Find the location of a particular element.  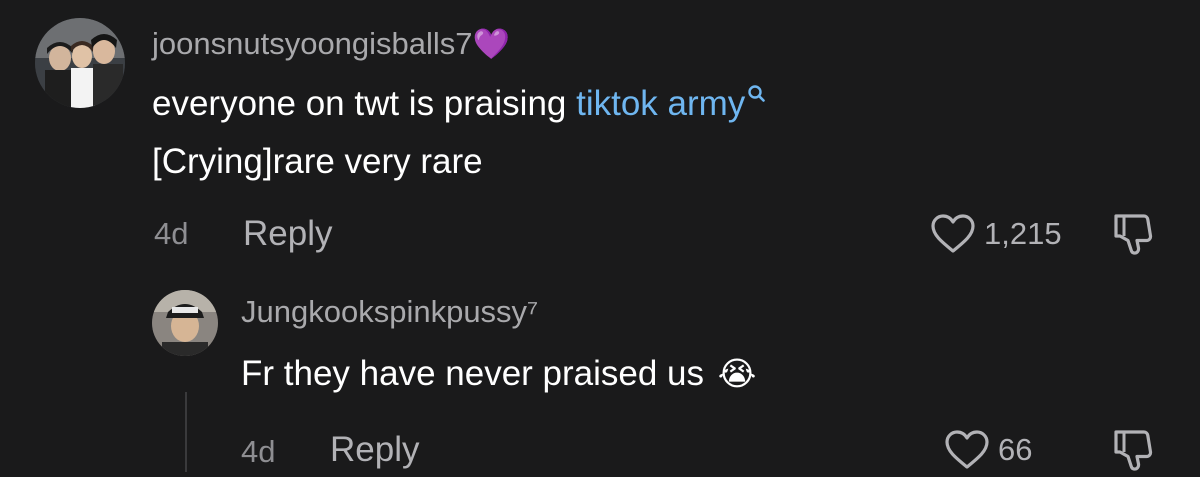

like-button: 1,215 is located at coordinates (996, 234).